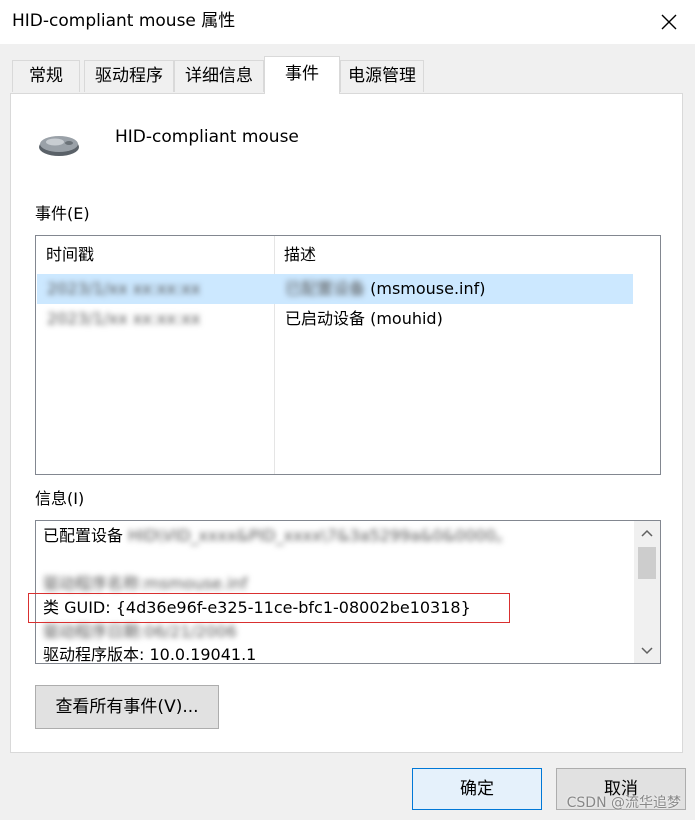 Image resolution: width=695 pixels, height=820 pixels. What do you see at coordinates (94, 631) in the screenshot?
I see `info-prefix: 驱动程序日期:` at bounding box center [94, 631].